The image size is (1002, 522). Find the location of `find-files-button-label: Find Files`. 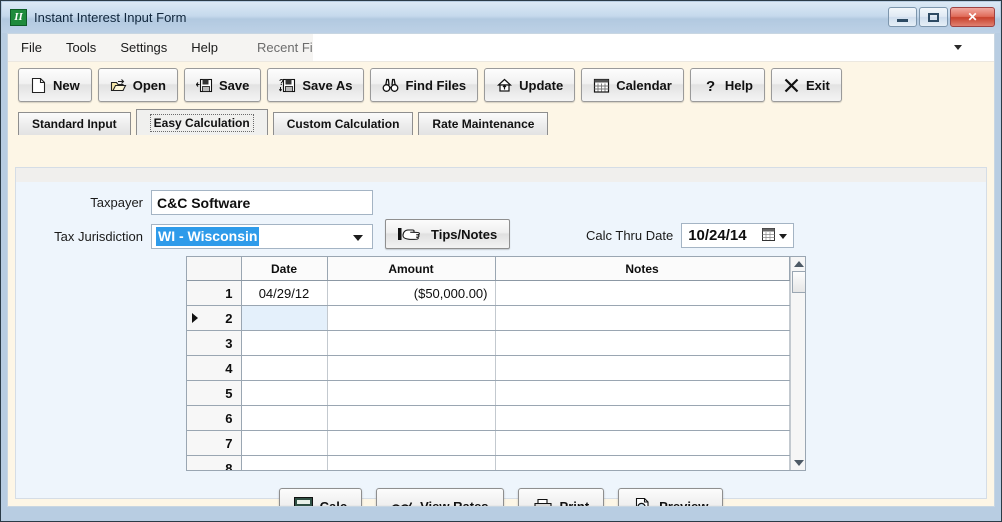

find-files-button-label: Find Files is located at coordinates (436, 85).